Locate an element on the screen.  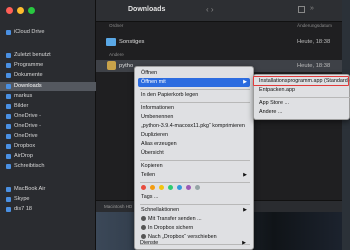
toolbar: Downloads ‹ › » is located at coordinates (219, 11).